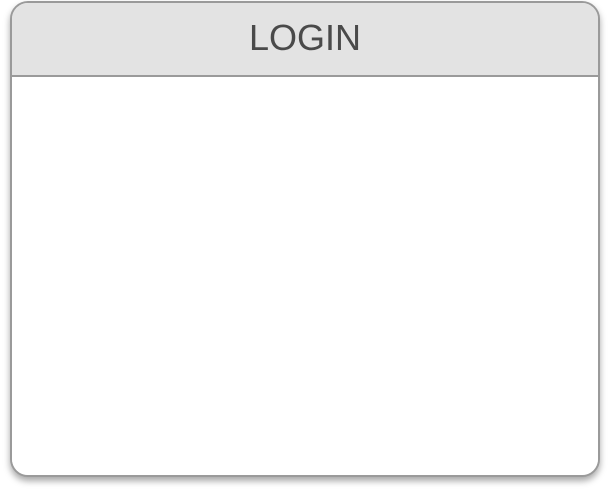  I want to click on title-bar: LOGIN, so click(305, 40).